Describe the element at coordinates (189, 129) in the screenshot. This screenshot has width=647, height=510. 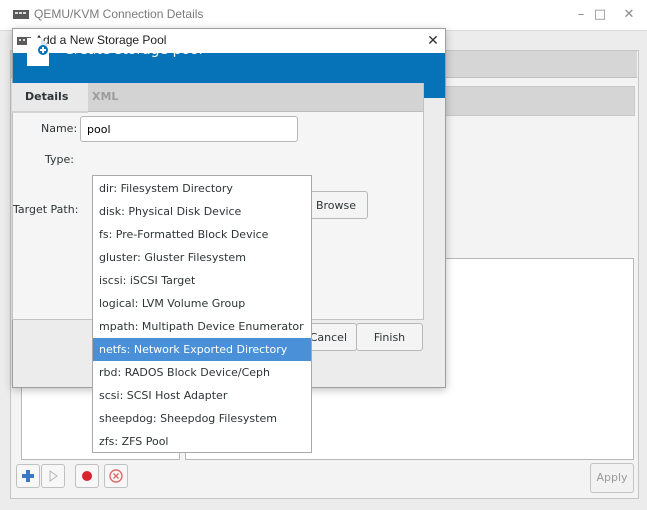
I see `name-input` at that location.